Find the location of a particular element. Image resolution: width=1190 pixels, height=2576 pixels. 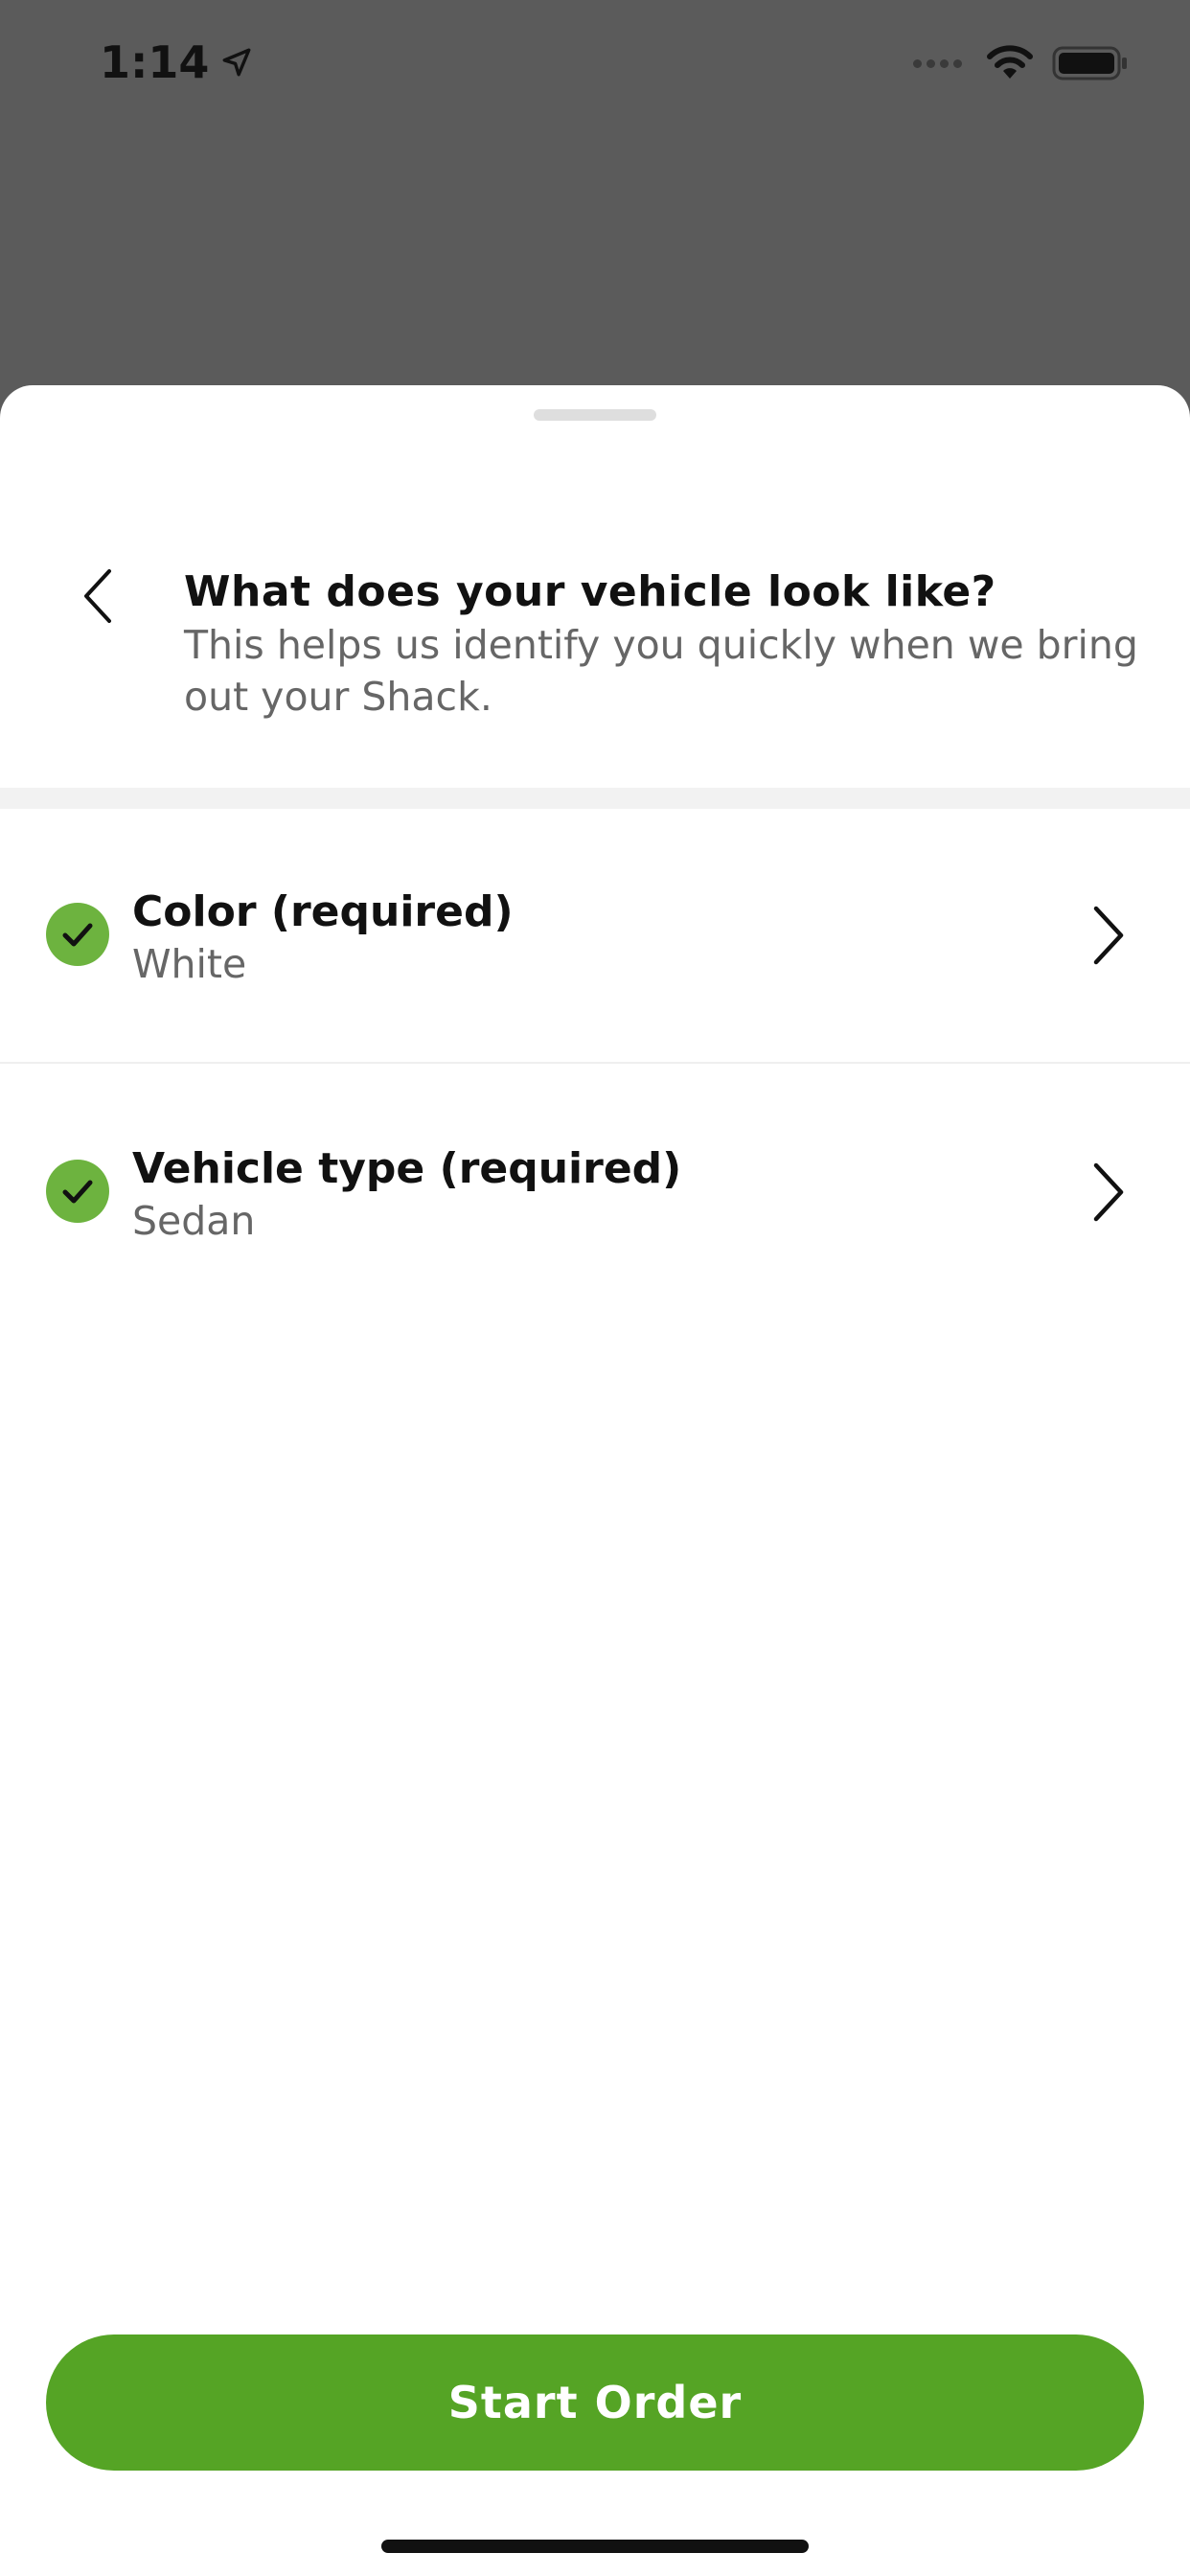

page-title: What does your vehicle look like? is located at coordinates (590, 591).